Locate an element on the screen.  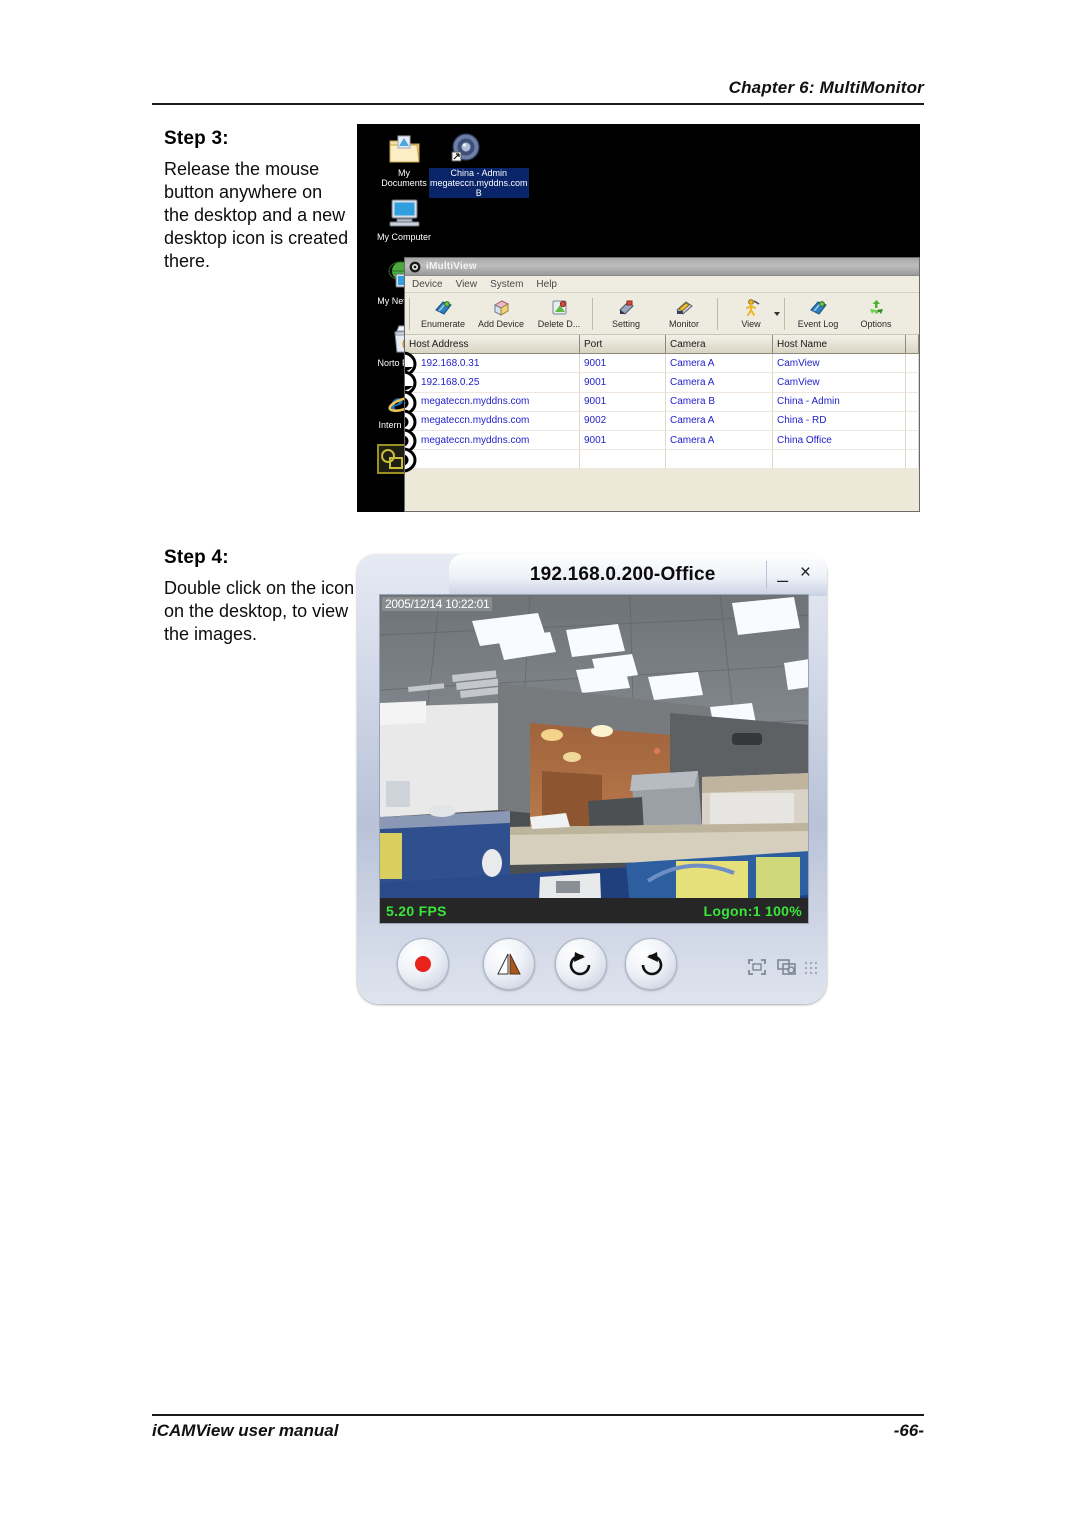
menu-device: Device is located at coordinates (427, 284).